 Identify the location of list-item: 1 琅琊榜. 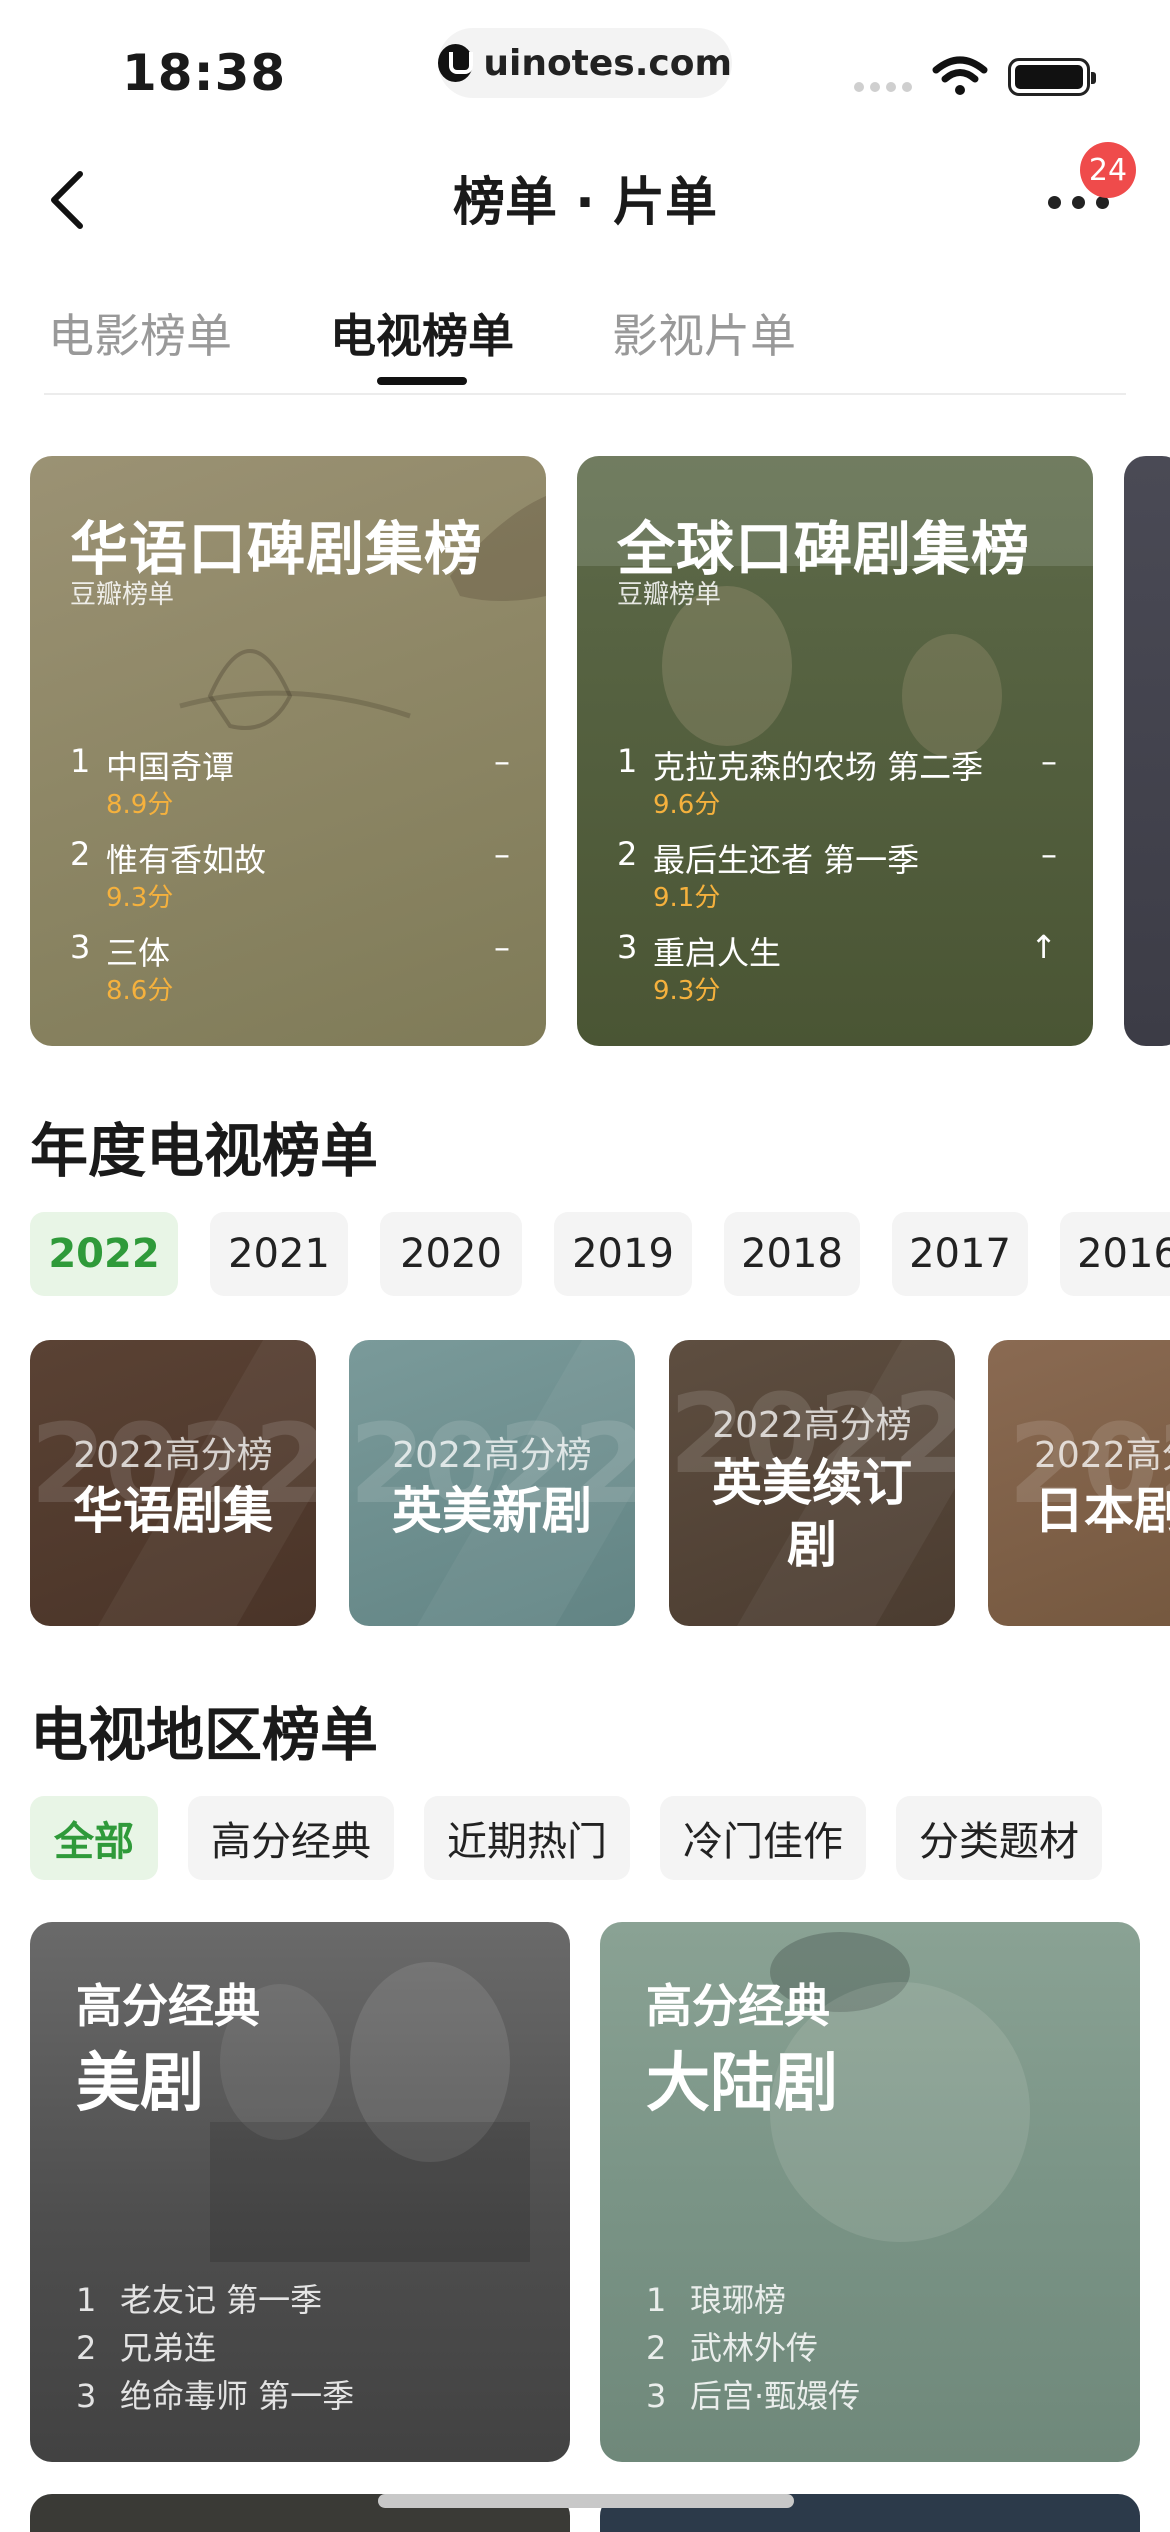
(753, 2300).